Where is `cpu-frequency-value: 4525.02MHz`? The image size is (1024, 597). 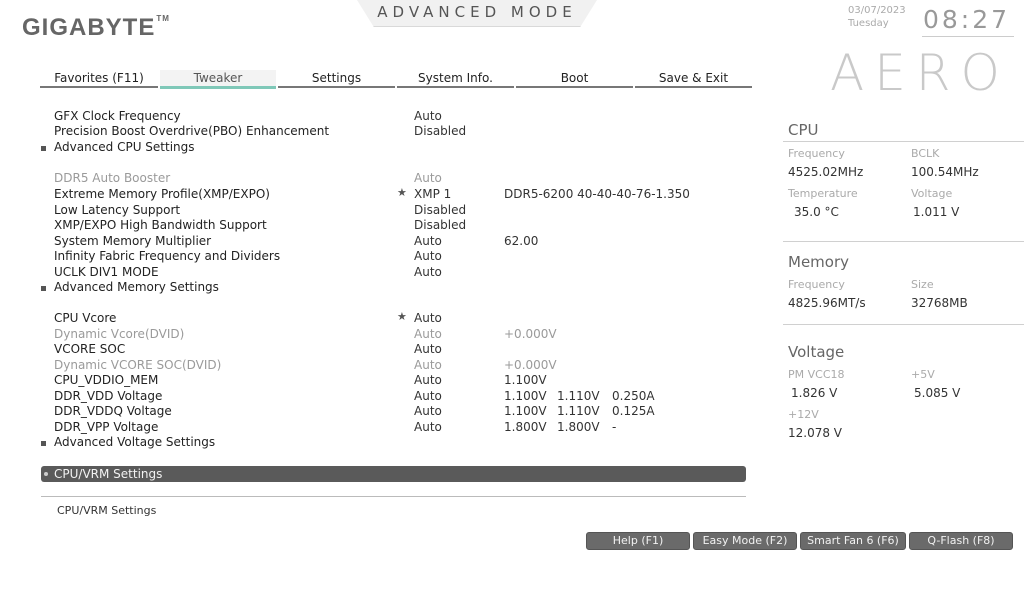 cpu-frequency-value: 4525.02MHz is located at coordinates (826, 172).